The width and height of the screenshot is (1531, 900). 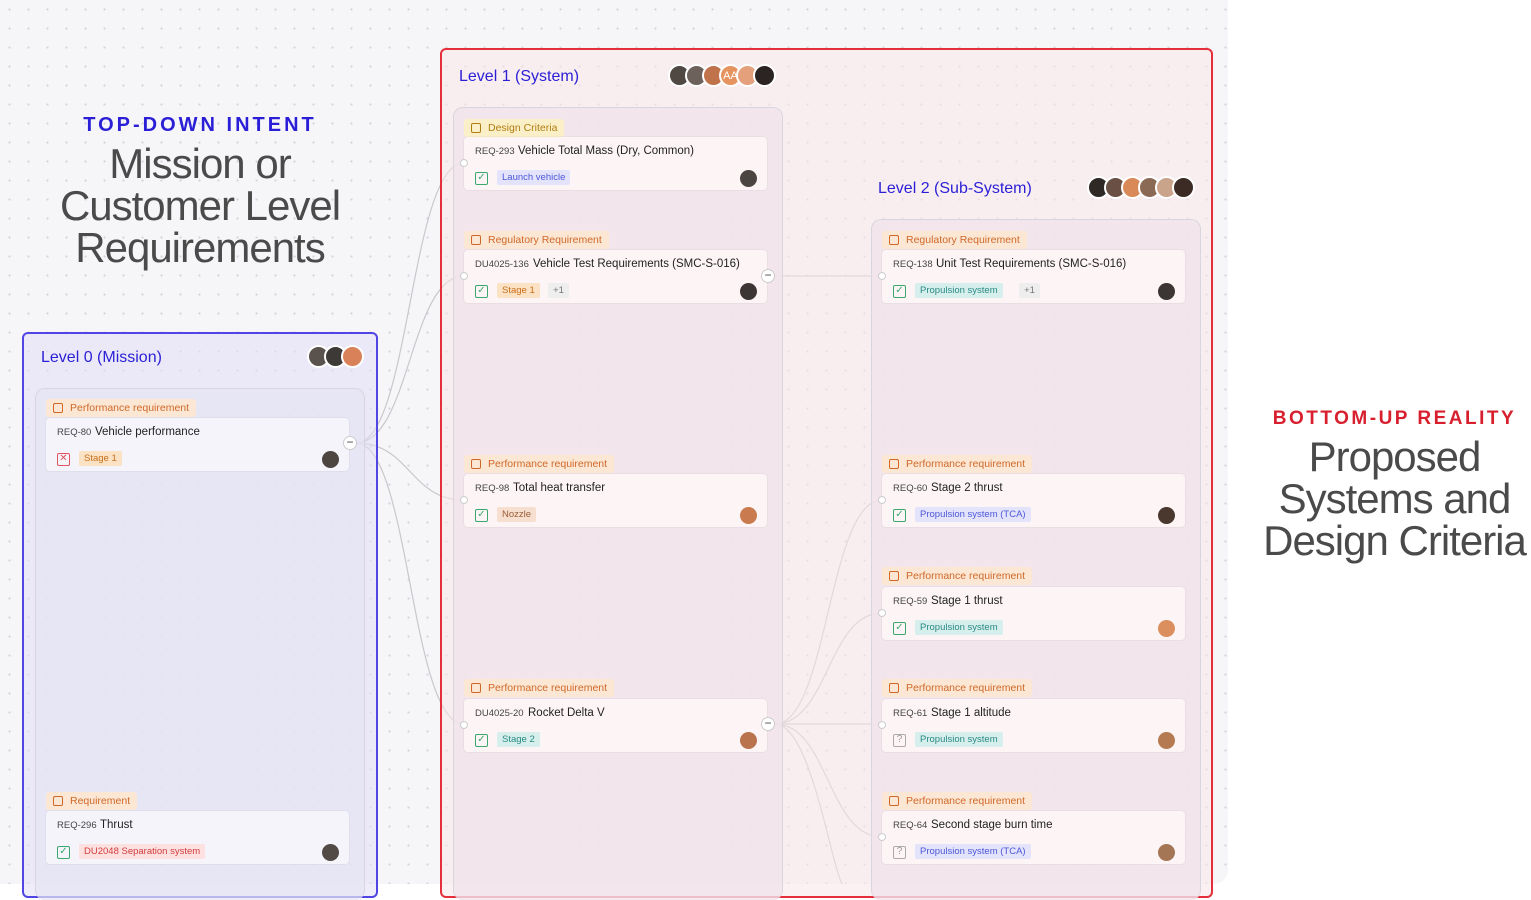 What do you see at coordinates (518, 739) in the screenshot?
I see `component-tag: Stage 2` at bounding box center [518, 739].